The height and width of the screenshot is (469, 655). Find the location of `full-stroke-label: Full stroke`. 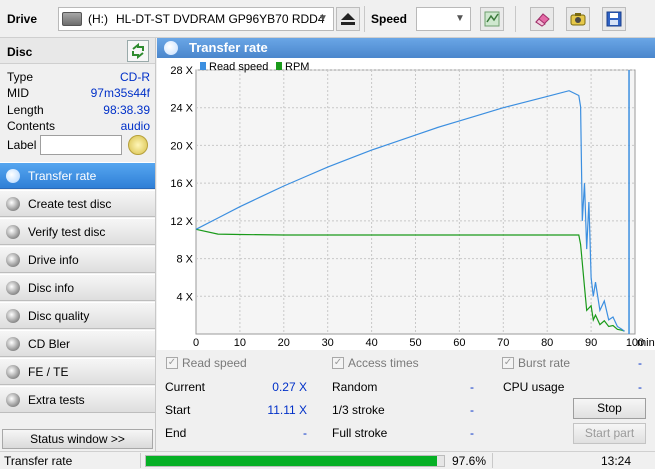

full-stroke-label: Full stroke is located at coordinates (360, 433).